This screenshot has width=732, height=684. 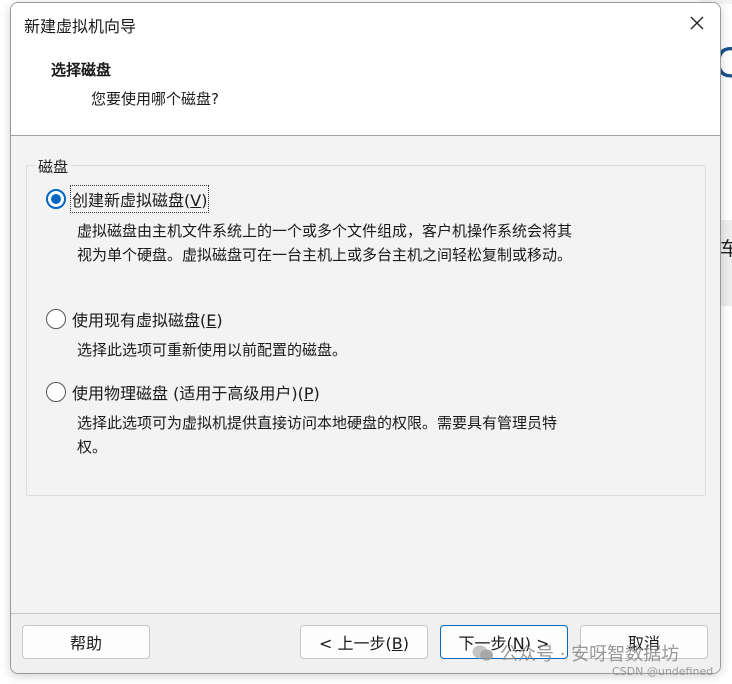 What do you see at coordinates (81, 70) in the screenshot?
I see `page-title: 选择磁盘` at bounding box center [81, 70].